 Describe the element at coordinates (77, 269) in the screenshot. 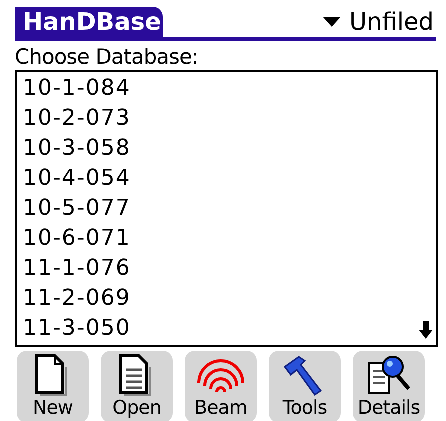

I see `database-item: 11-1-076` at that location.